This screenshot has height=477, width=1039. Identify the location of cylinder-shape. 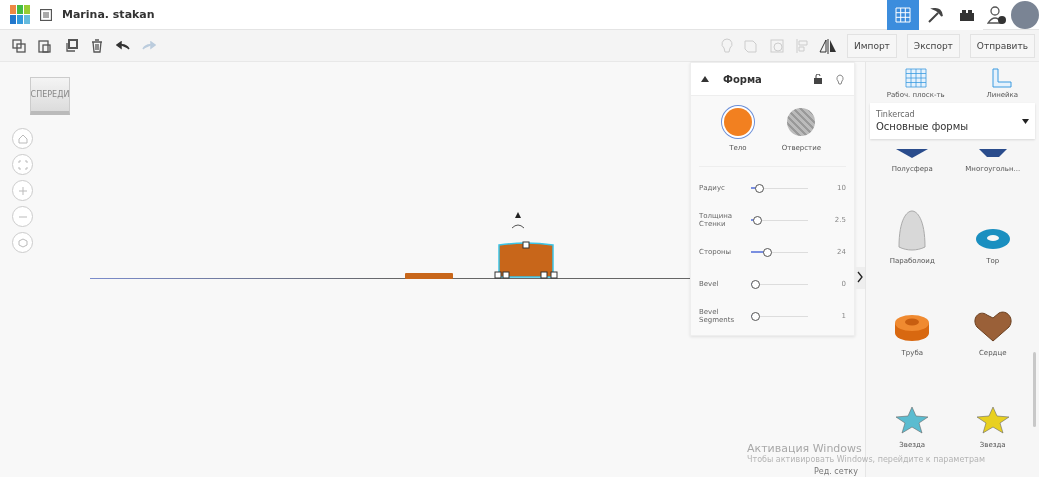
(526, 246).